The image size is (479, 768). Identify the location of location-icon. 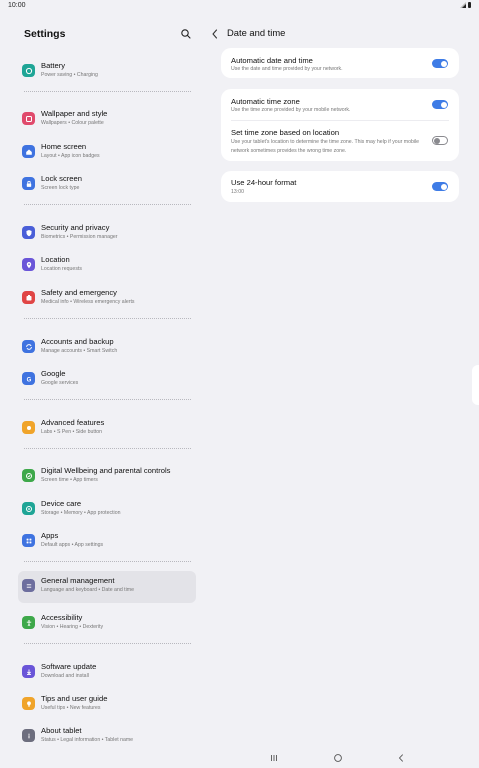
(28, 264).